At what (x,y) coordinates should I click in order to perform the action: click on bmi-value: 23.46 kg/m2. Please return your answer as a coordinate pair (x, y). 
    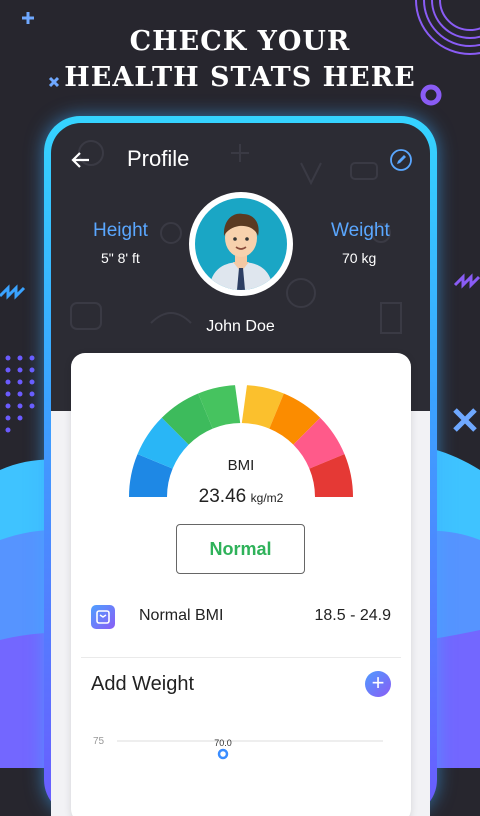
    Looking at the image, I should click on (241, 497).